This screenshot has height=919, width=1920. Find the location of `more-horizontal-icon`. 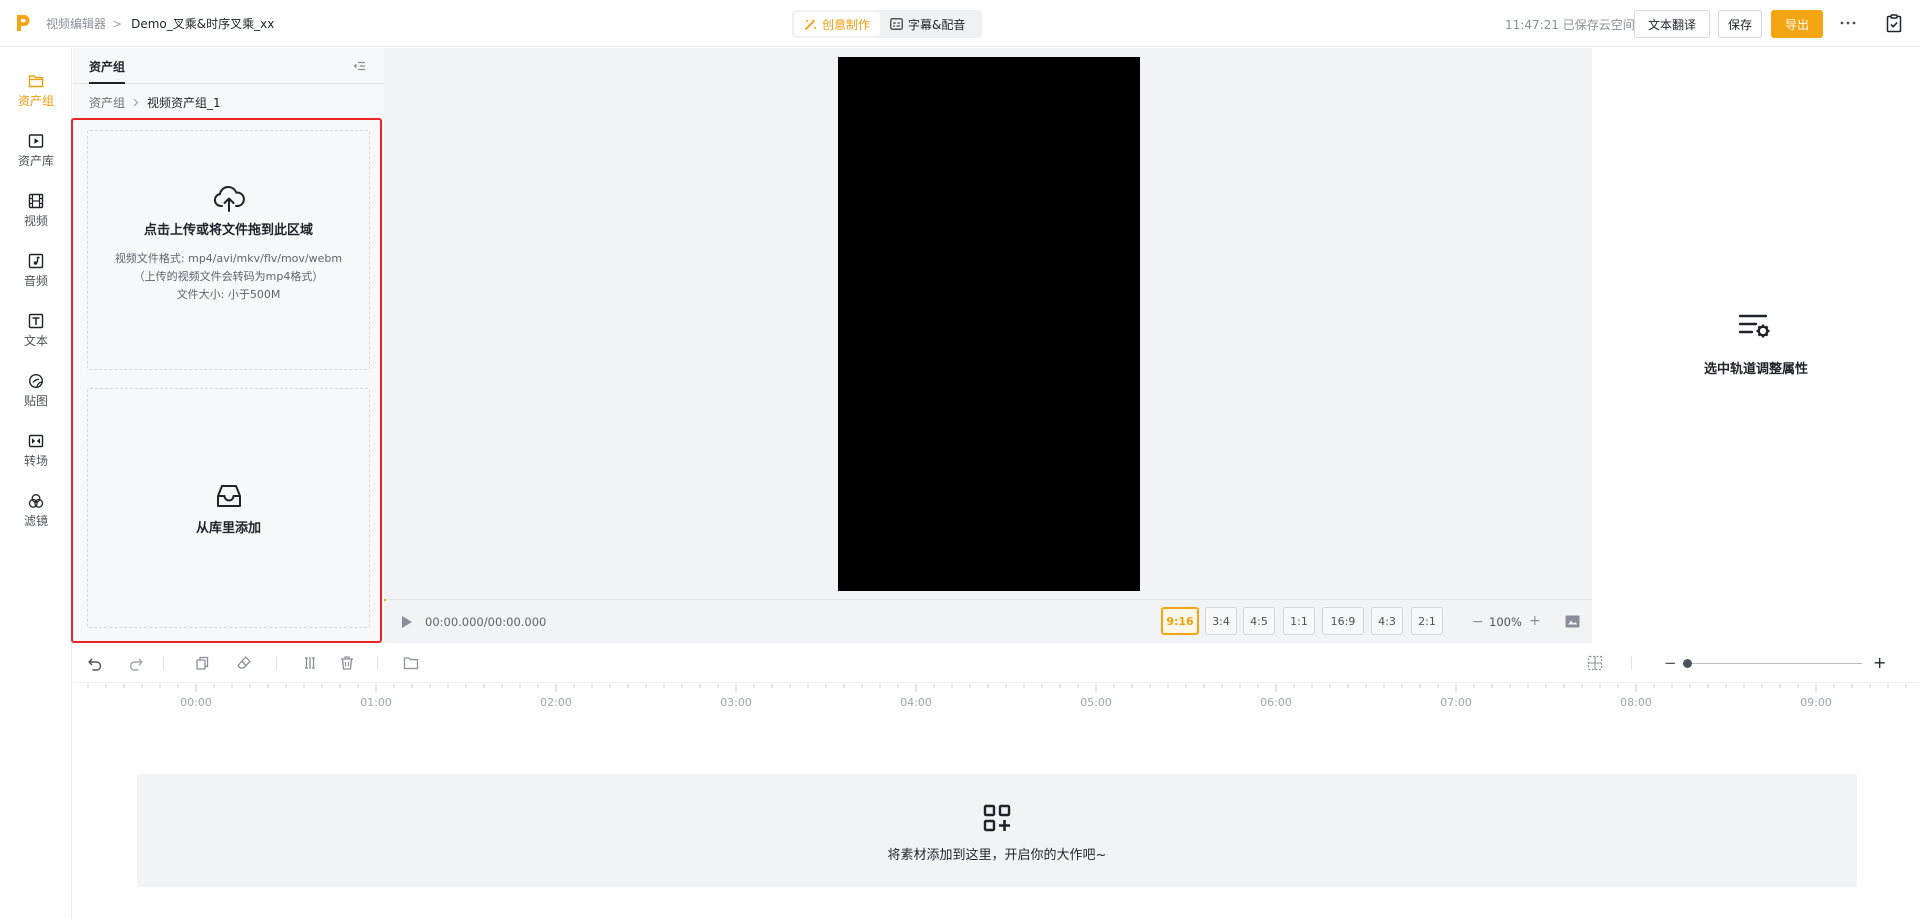

more-horizontal-icon is located at coordinates (1848, 23).